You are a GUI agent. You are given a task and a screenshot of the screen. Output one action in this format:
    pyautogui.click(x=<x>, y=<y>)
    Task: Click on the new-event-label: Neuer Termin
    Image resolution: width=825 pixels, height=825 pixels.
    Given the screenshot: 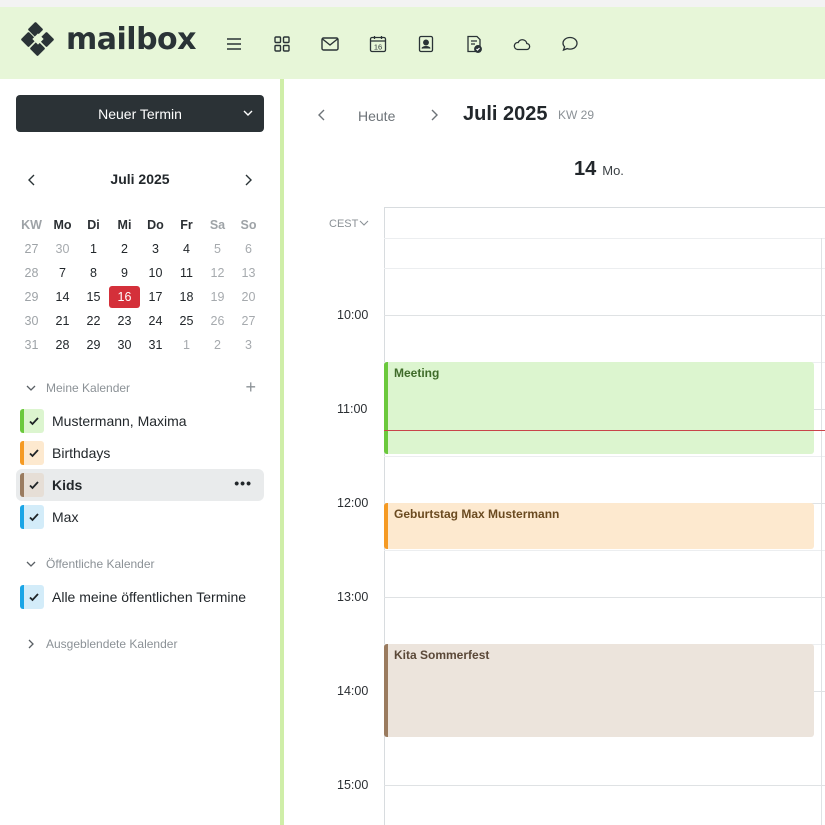 What is the action you would take?
    pyautogui.click(x=140, y=113)
    